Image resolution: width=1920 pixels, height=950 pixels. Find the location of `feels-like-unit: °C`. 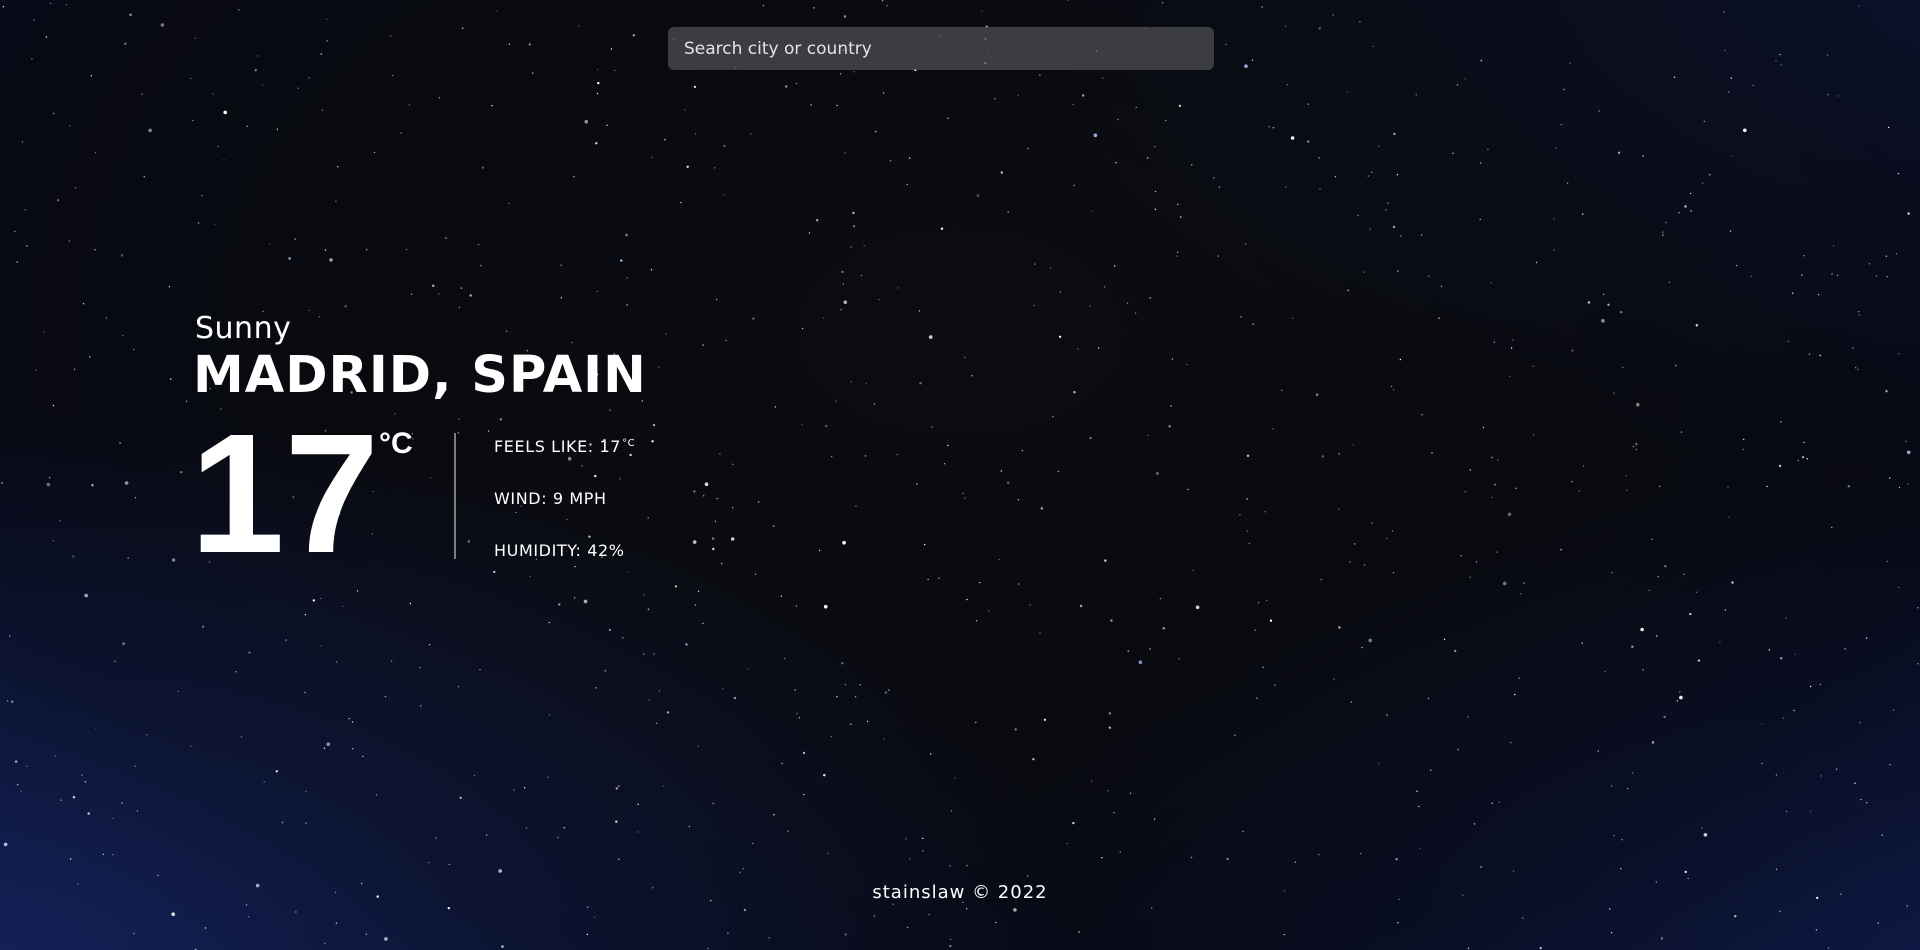

feels-like-unit: °C is located at coordinates (629, 443).